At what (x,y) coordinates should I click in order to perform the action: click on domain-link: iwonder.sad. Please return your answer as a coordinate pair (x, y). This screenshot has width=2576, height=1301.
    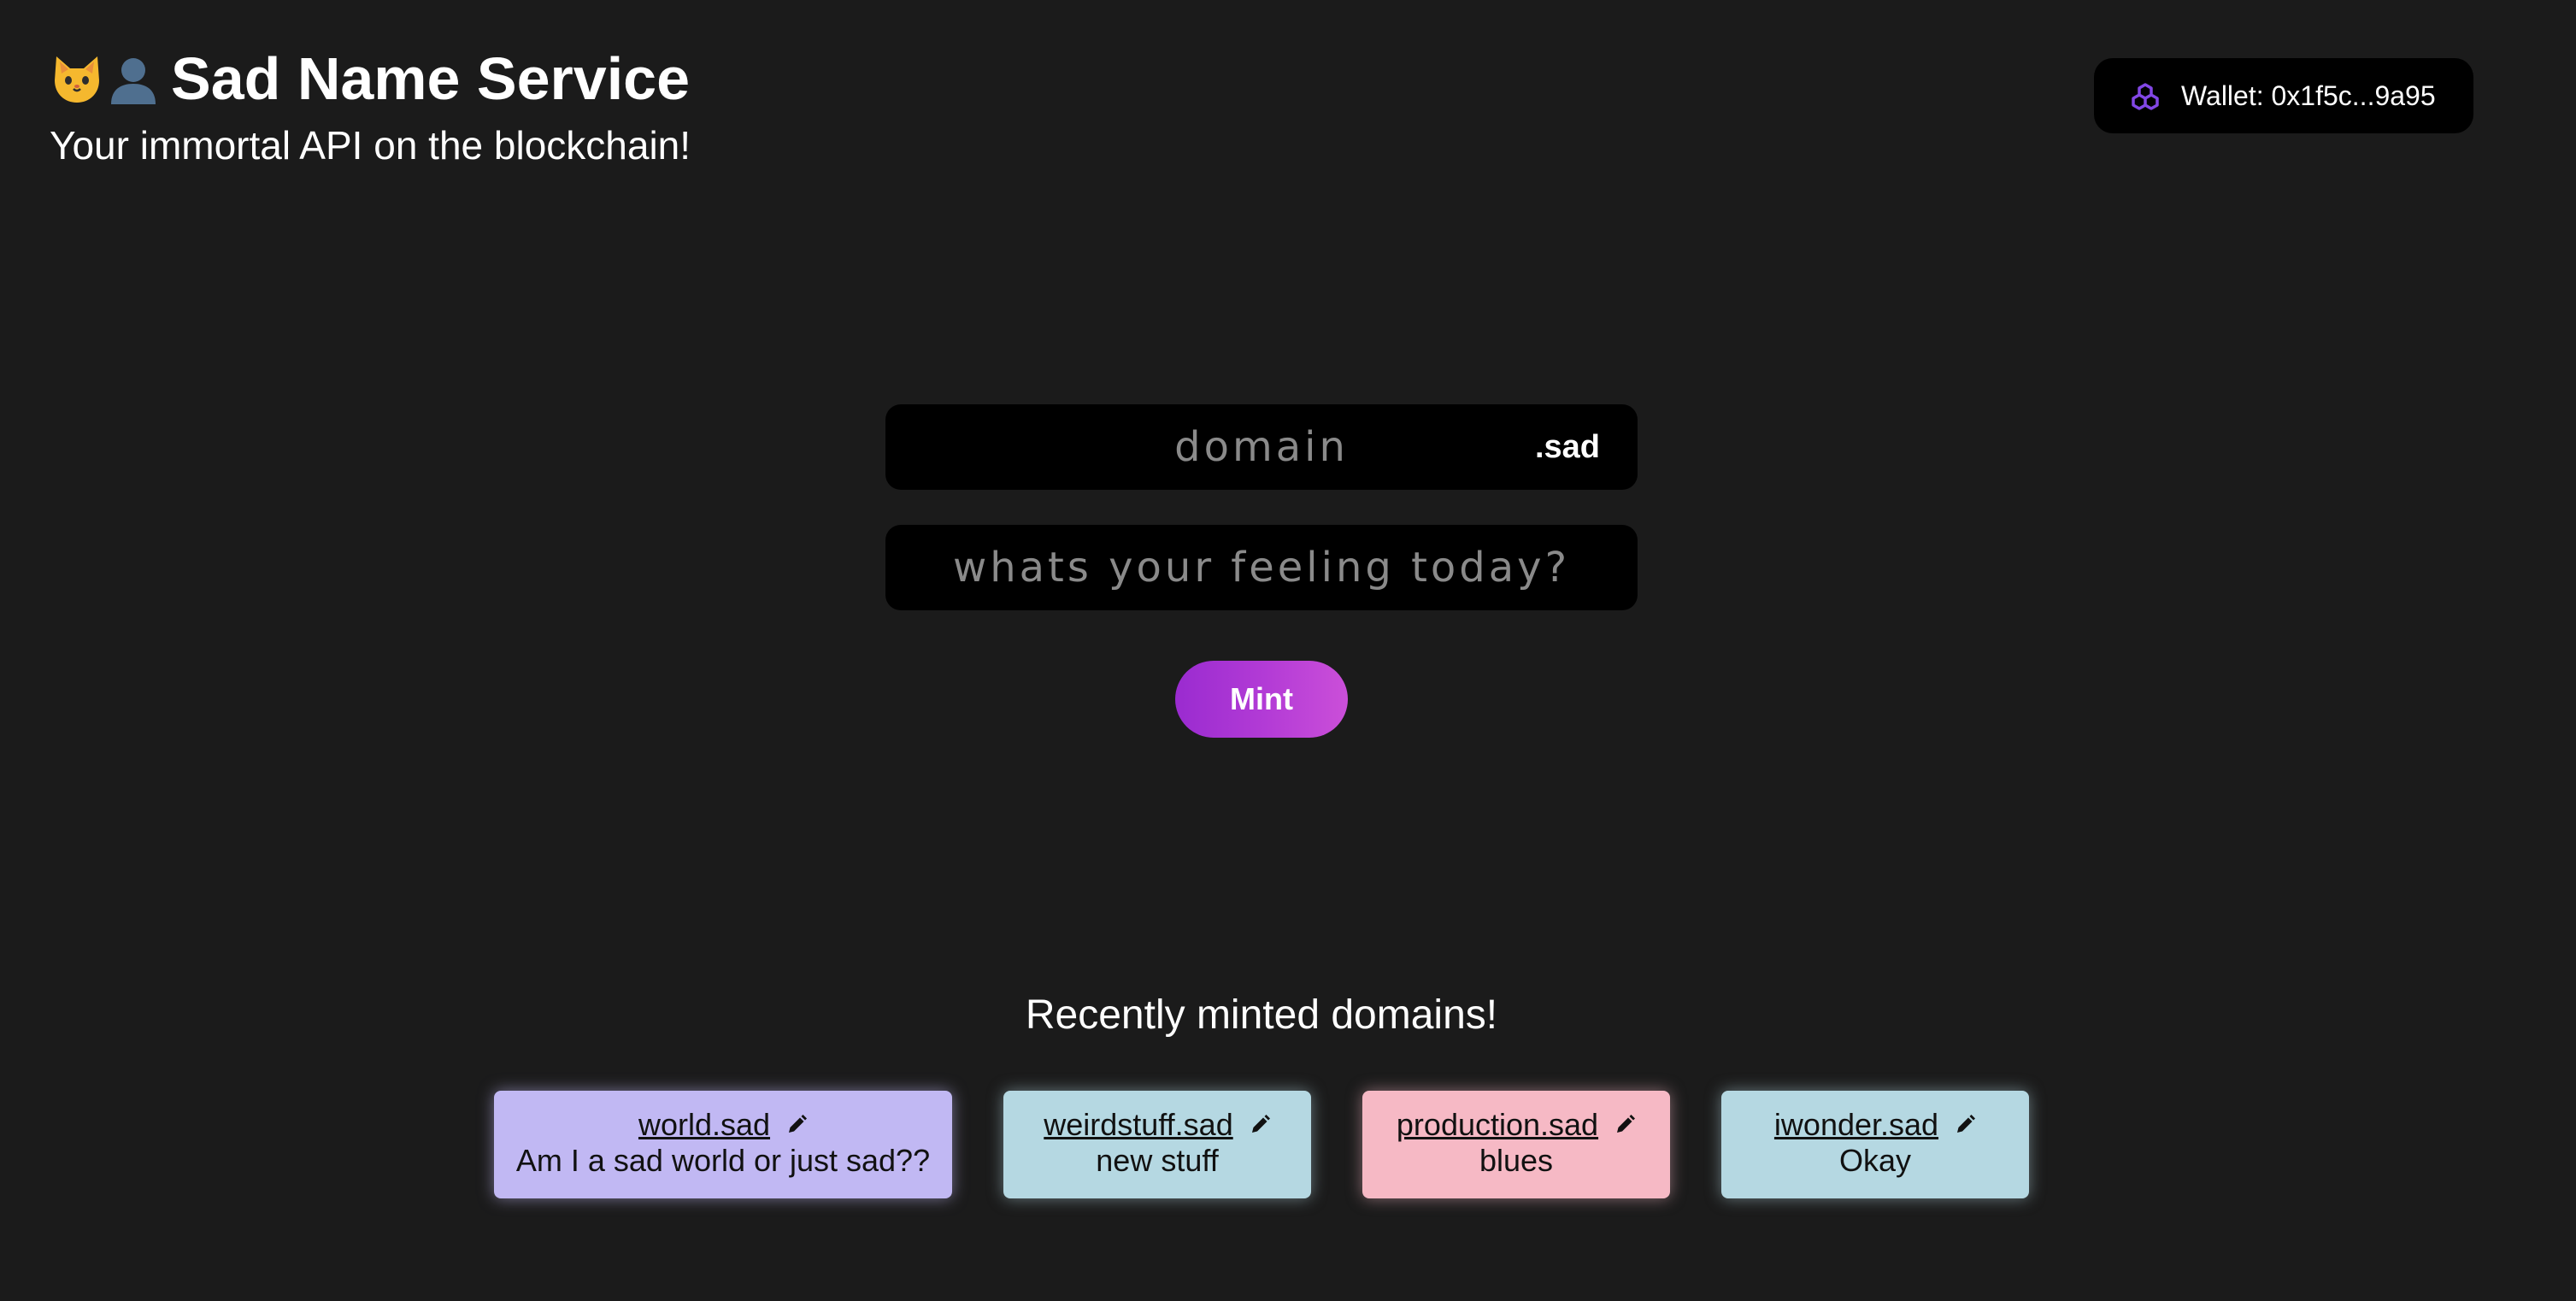
    Looking at the image, I should click on (1856, 1125).